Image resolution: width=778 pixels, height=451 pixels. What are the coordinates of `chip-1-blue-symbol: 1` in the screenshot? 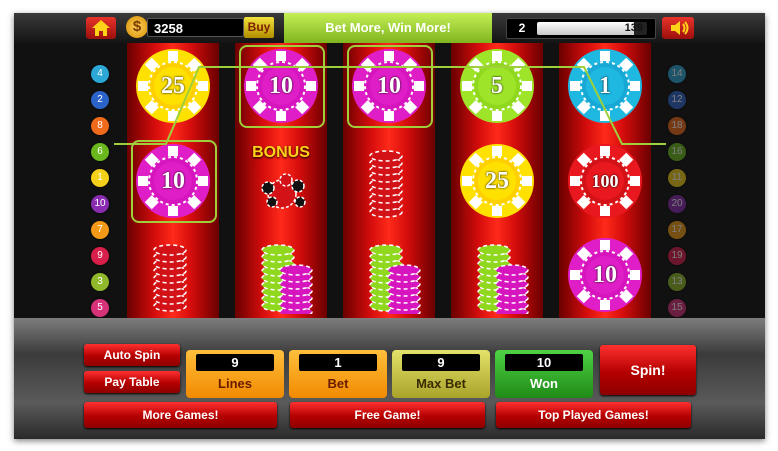 It's located at (605, 86).